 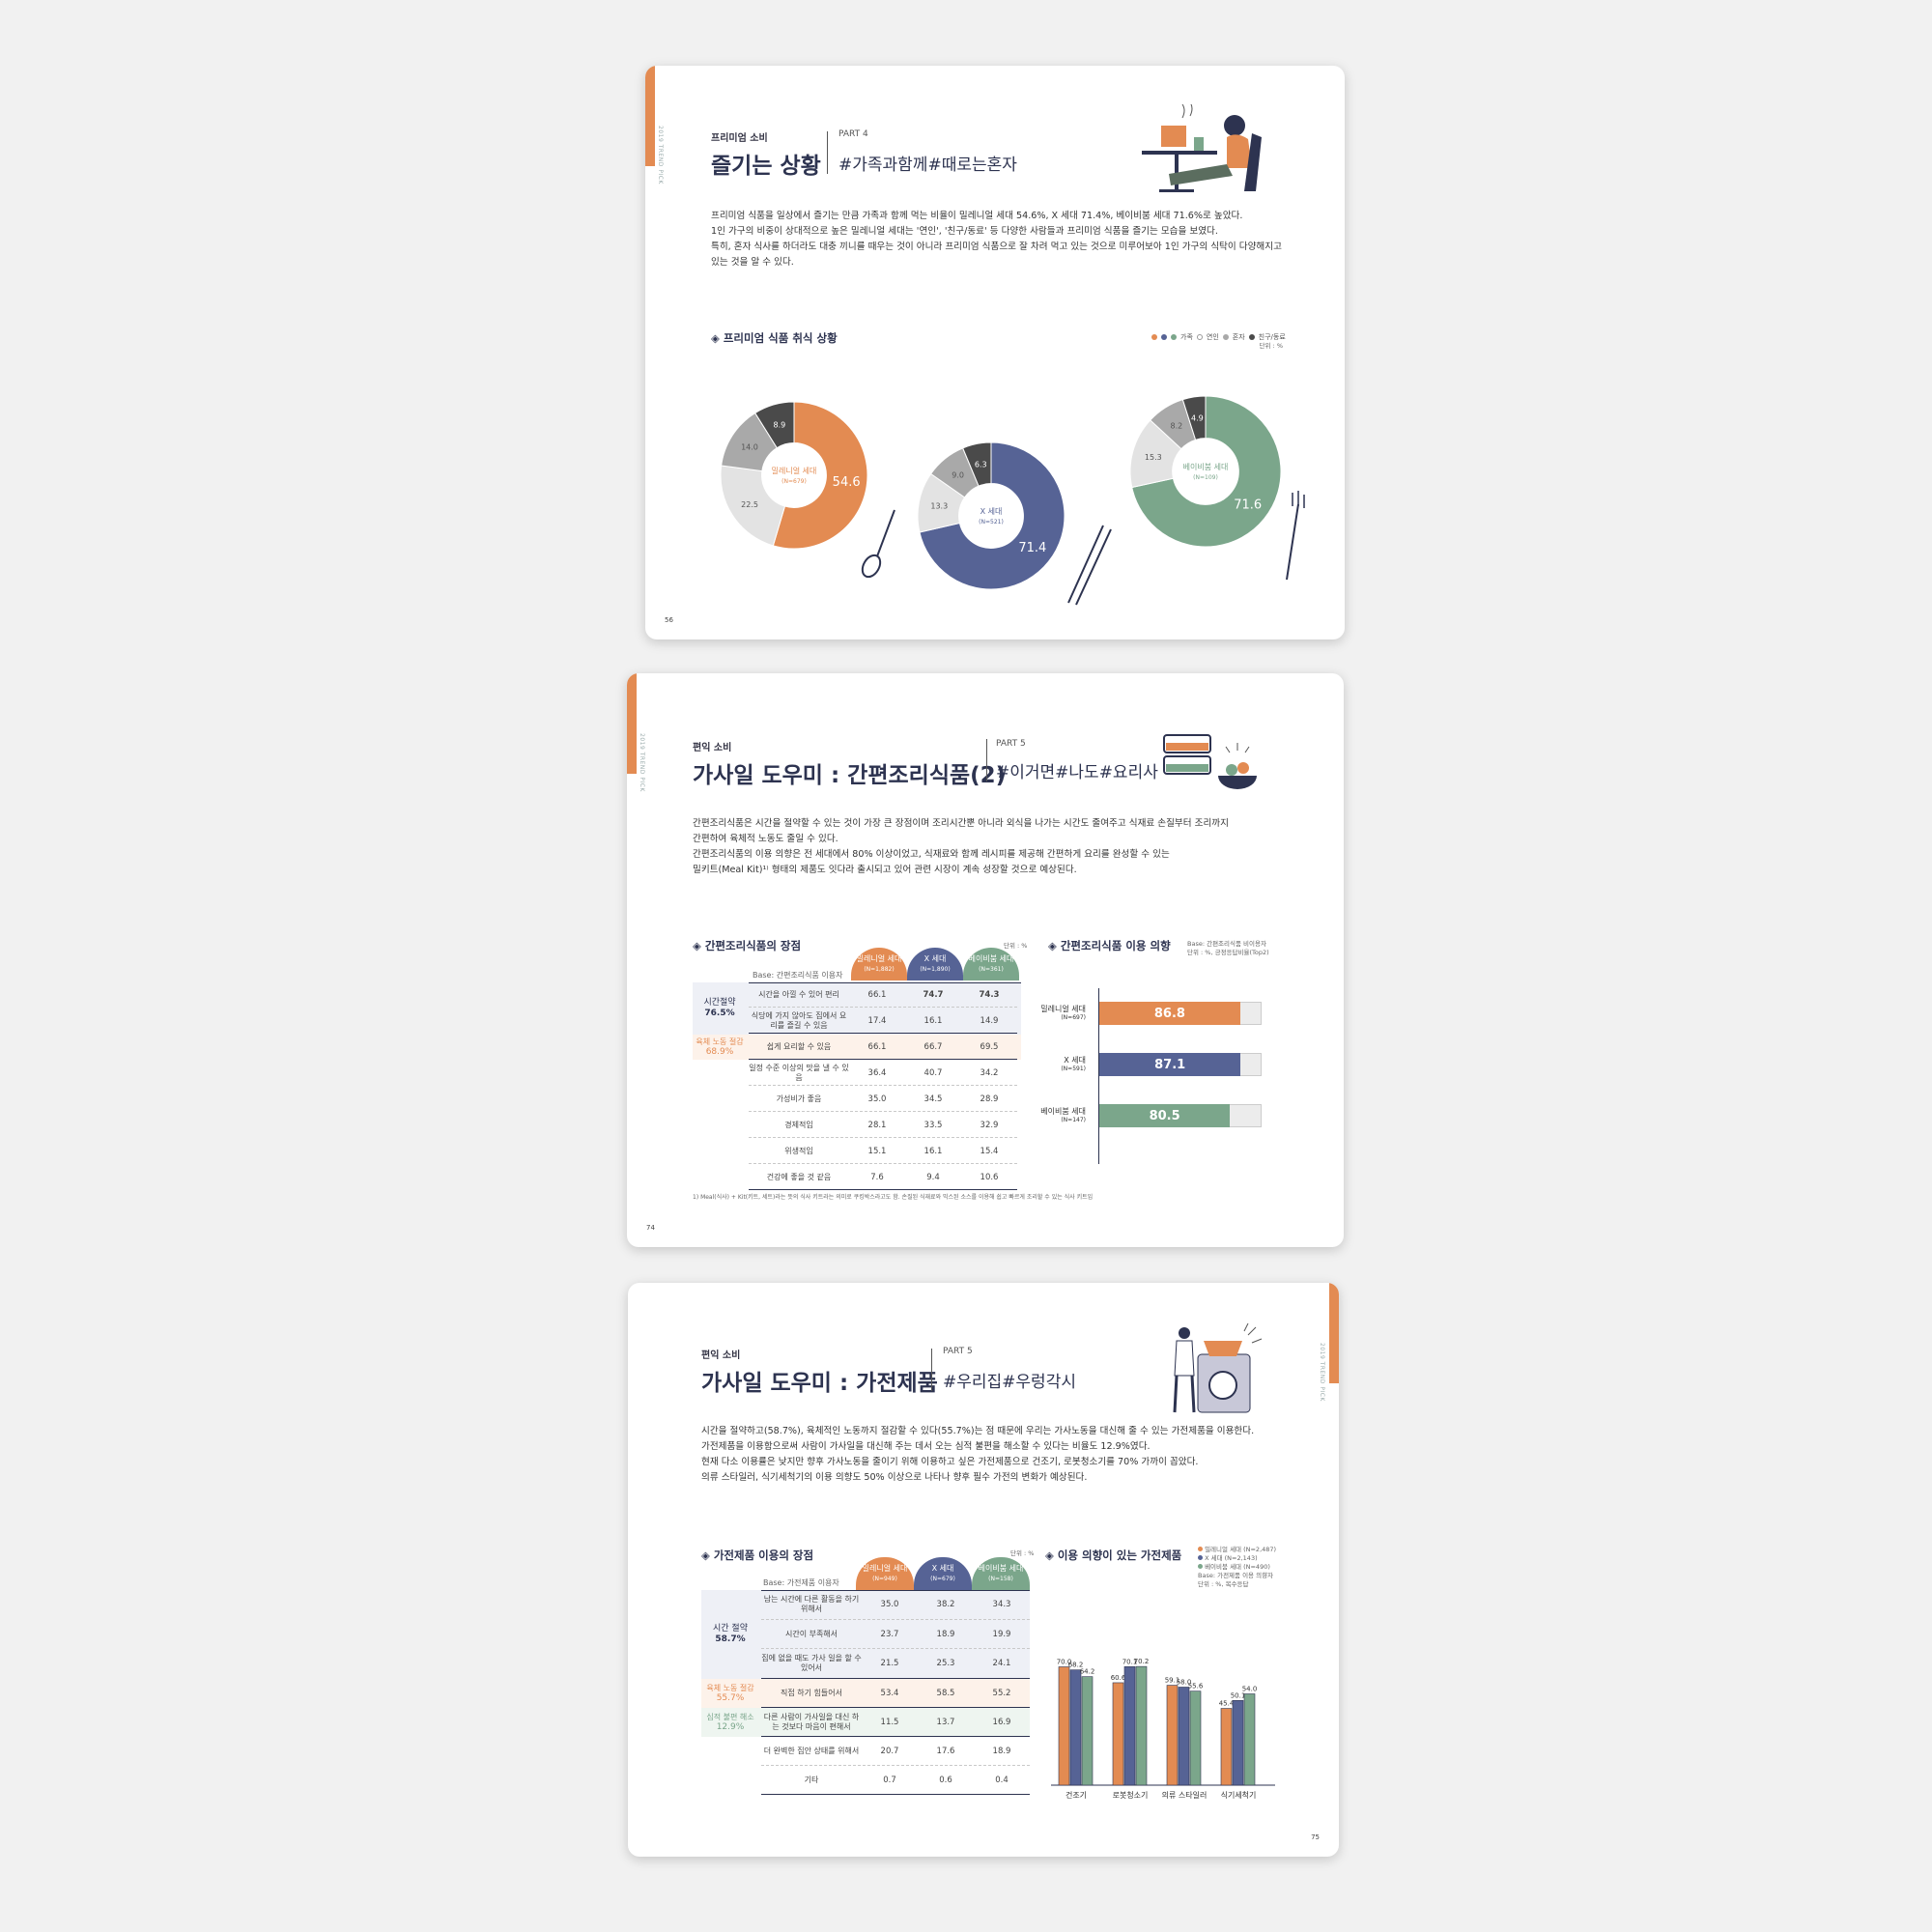 I want to click on group-value: 68.9%, so click(x=719, y=1052).